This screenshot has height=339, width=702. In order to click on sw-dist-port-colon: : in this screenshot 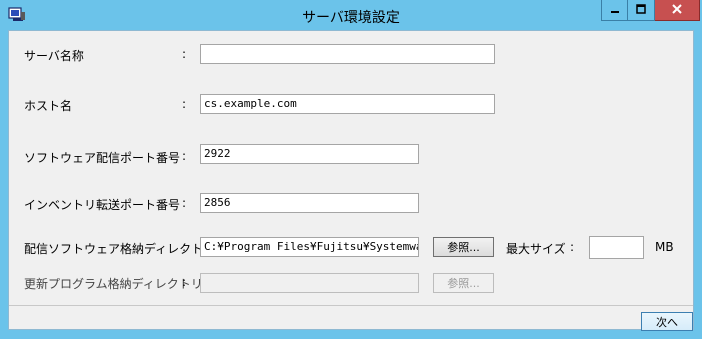, I will do `click(184, 156)`.